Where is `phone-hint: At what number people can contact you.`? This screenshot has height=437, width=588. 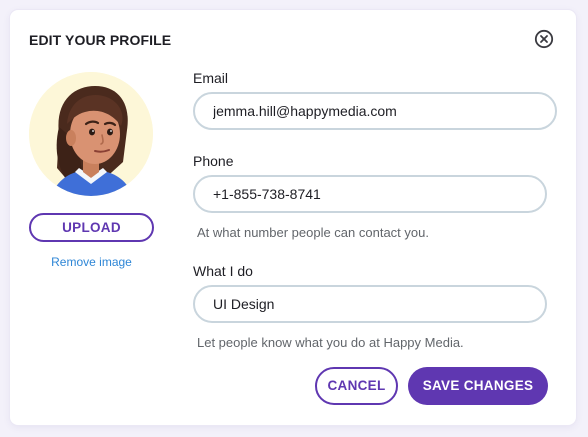 phone-hint: At what number people can contact you. is located at coordinates (313, 232).